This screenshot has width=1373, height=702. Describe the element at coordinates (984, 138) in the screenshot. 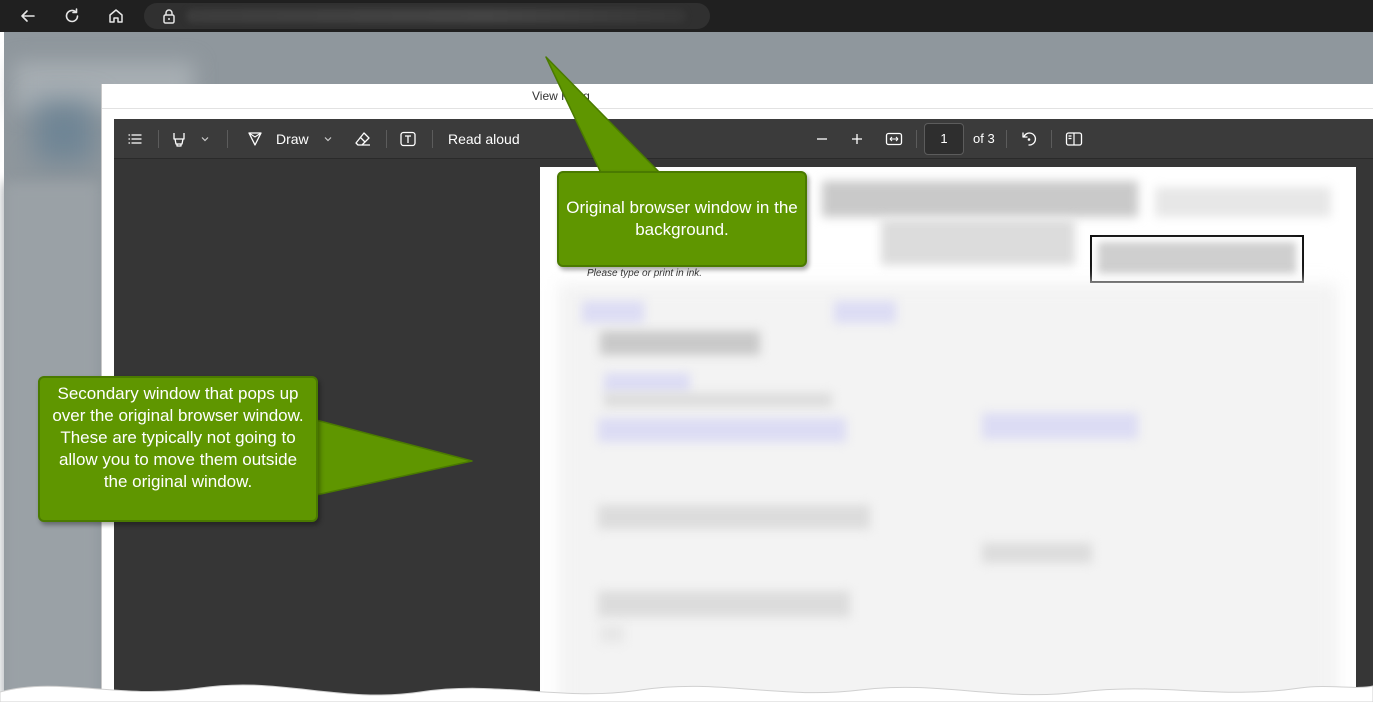

I see `page-total-label: of 3` at that location.